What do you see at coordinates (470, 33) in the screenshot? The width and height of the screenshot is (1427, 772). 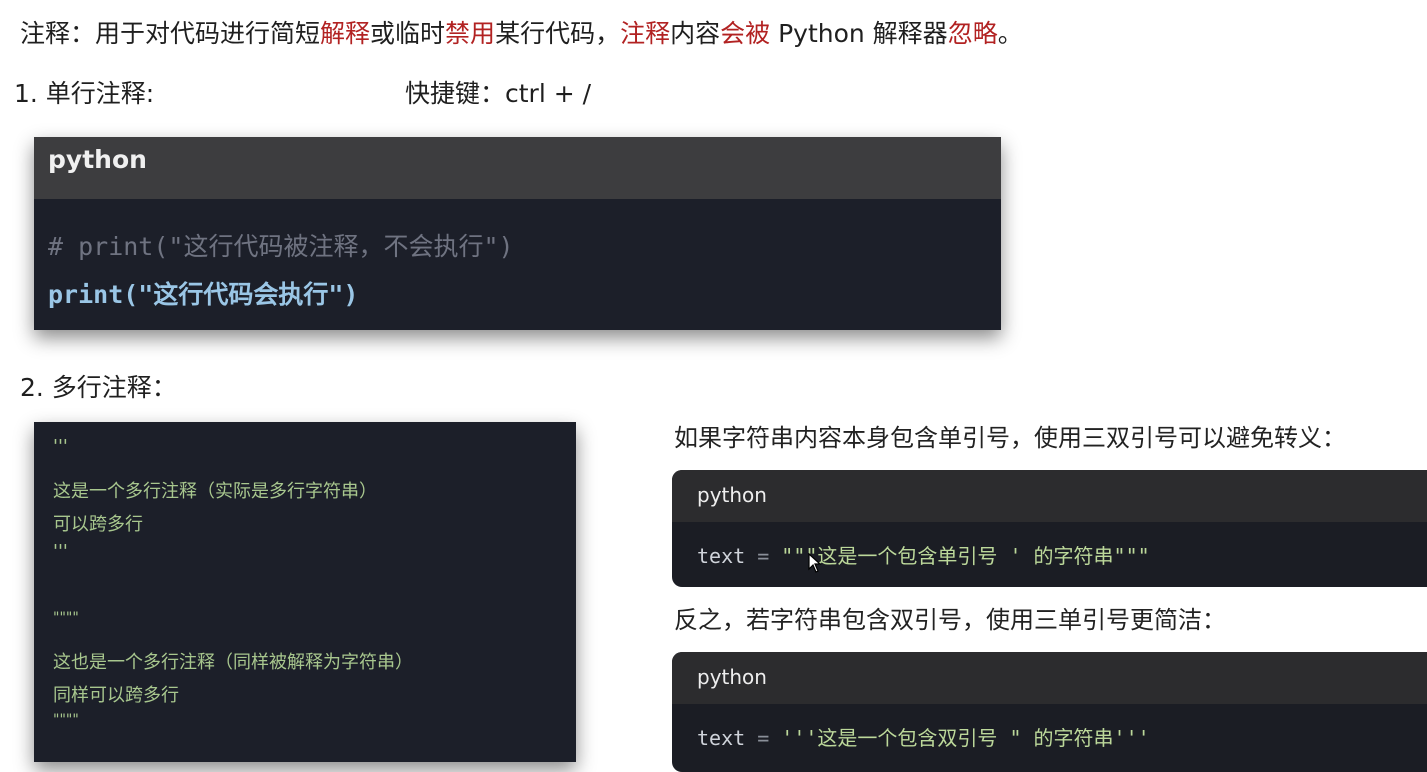 I see `intro-highlight-2: 禁用` at bounding box center [470, 33].